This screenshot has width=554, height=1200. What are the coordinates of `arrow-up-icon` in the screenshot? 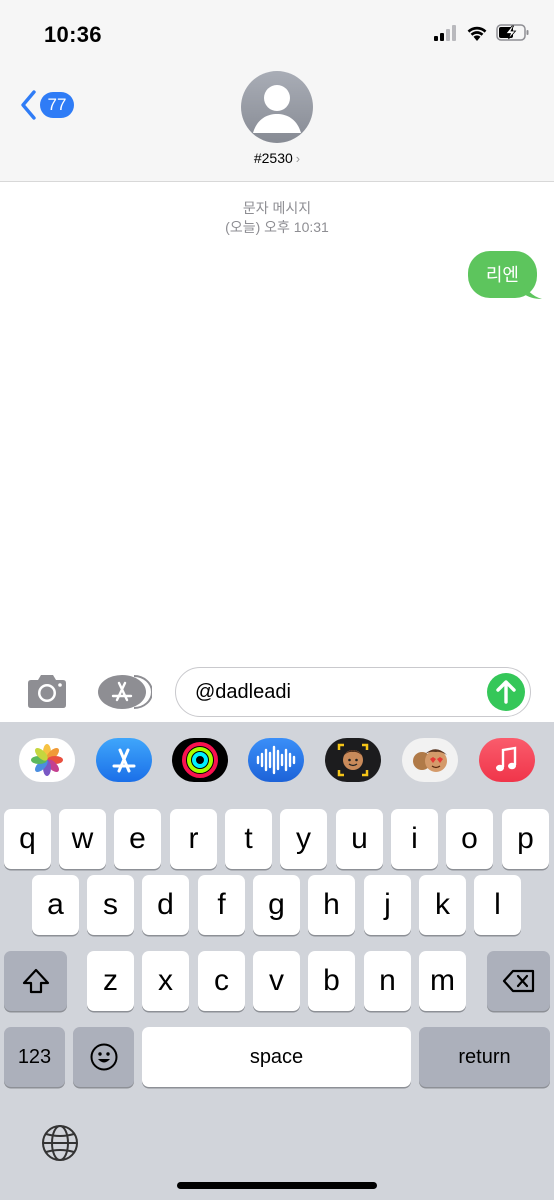 It's located at (506, 692).